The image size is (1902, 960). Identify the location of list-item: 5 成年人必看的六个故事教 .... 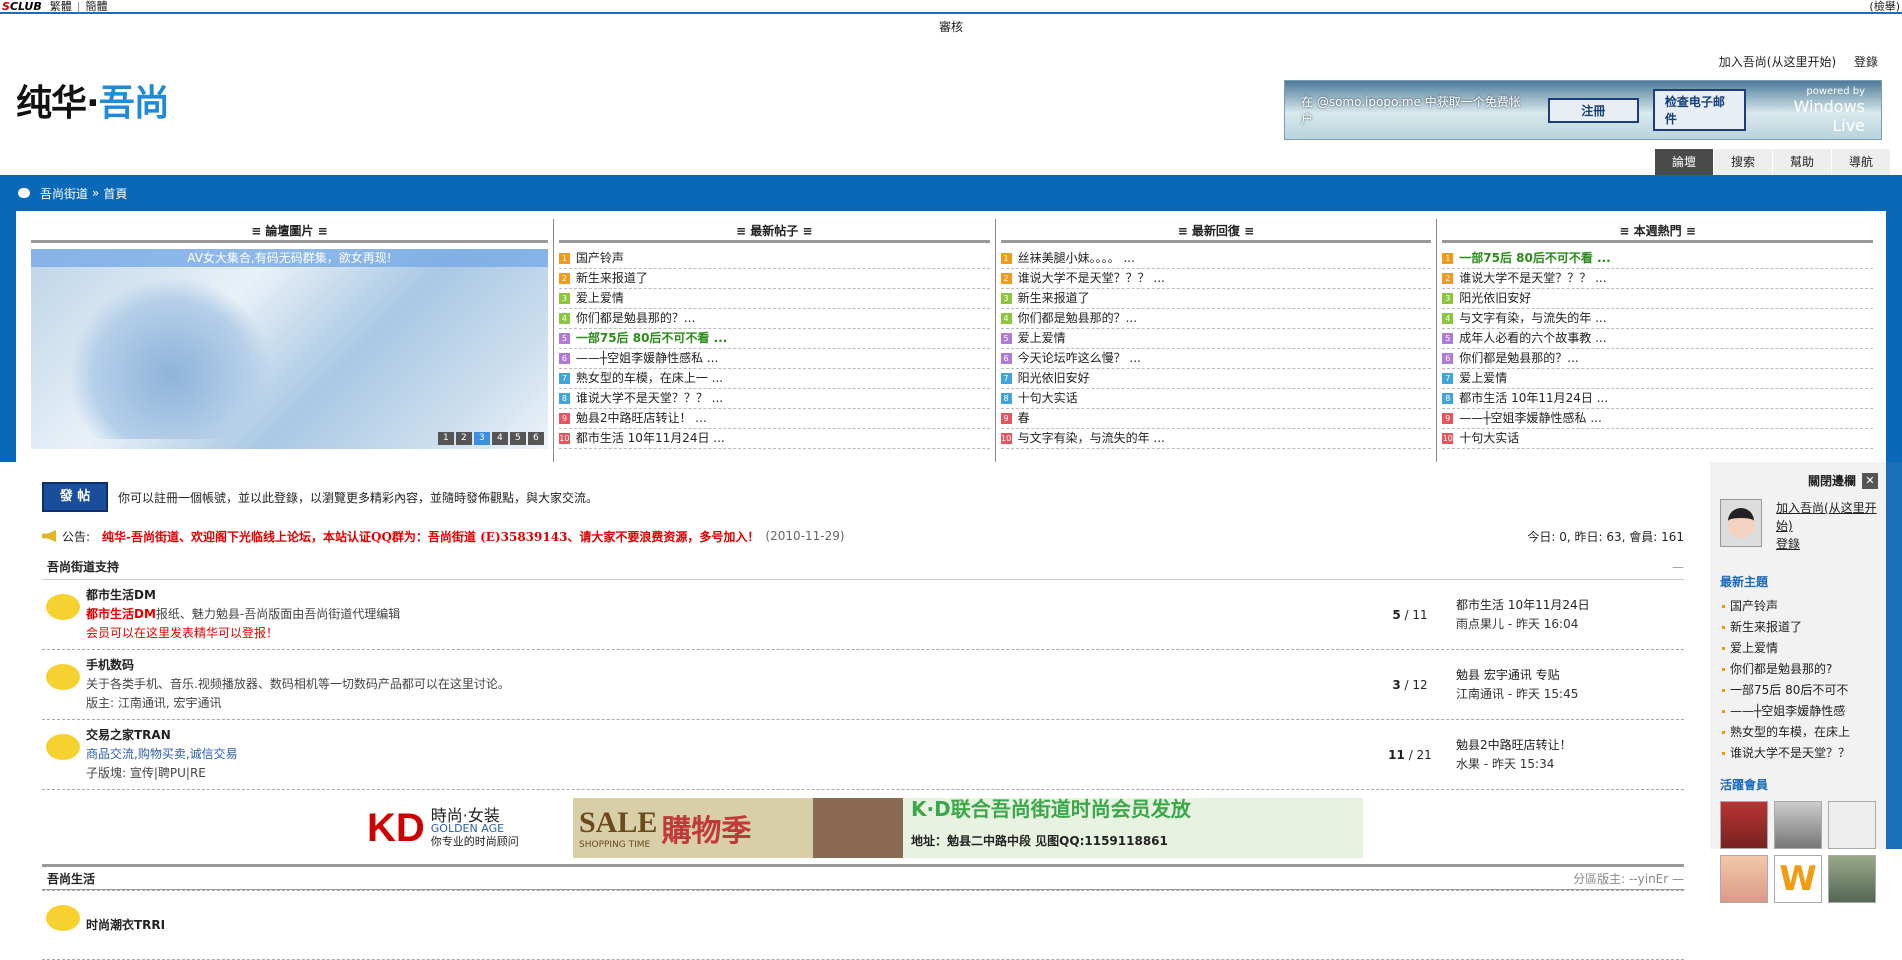
(1658, 339).